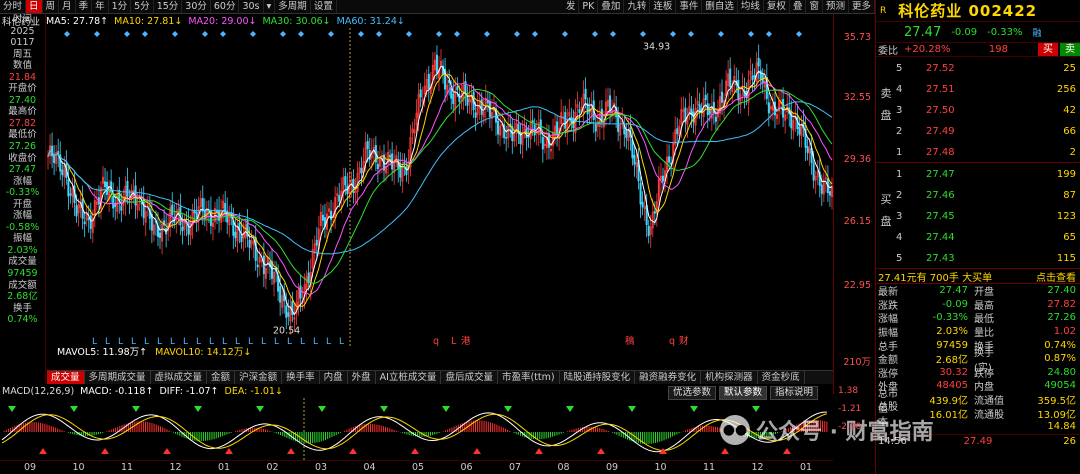 The image size is (1080, 474). What do you see at coordinates (225, 6) in the screenshot?
I see `period-10: 60分` at bounding box center [225, 6].